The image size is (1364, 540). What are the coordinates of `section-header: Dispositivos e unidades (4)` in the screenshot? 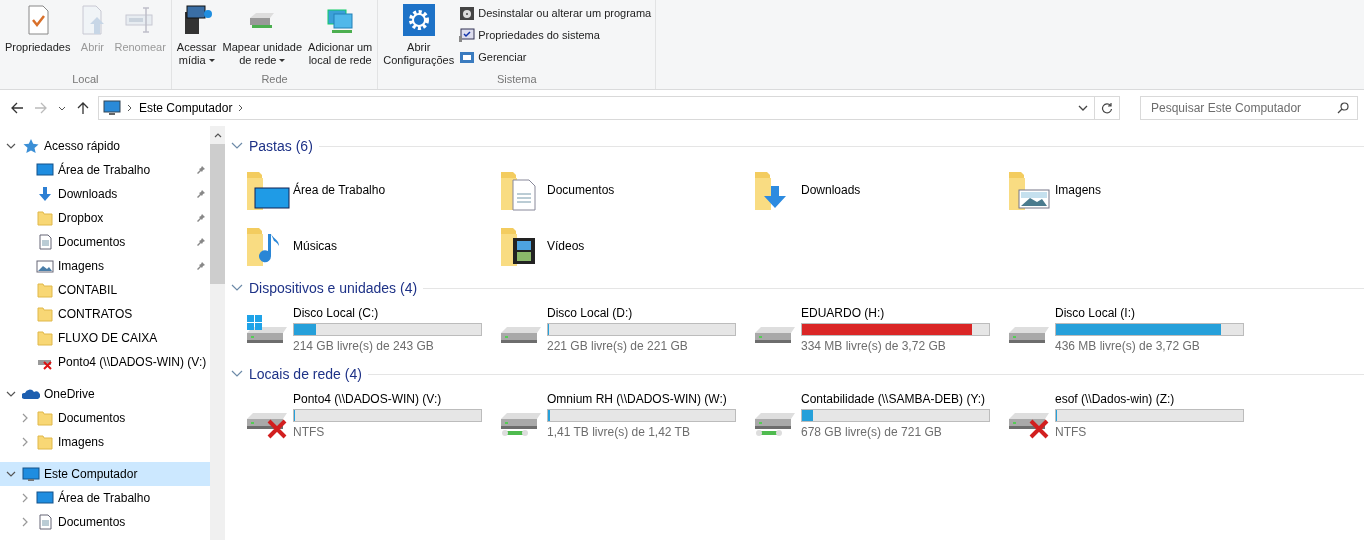 It's located at (333, 288).